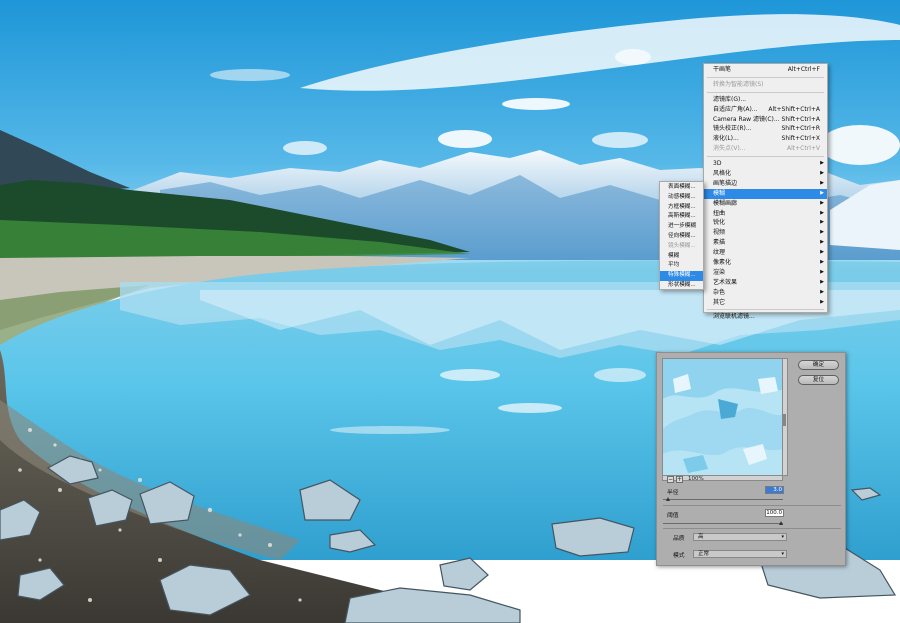 The height and width of the screenshot is (623, 900). What do you see at coordinates (765, 233) in the screenshot?
I see `filter-menu-item: 视频 ▶` at bounding box center [765, 233].